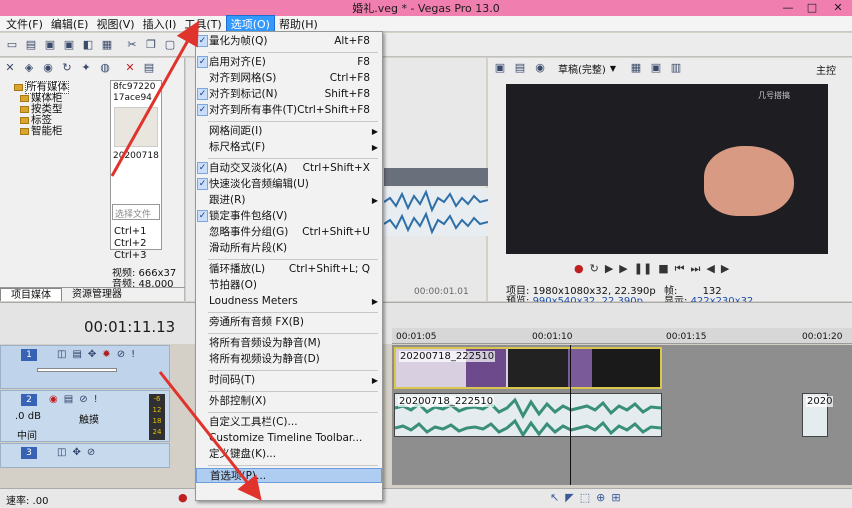 The image size is (852, 508). What do you see at coordinates (210, 436) in the screenshot?
I see `annotation-arrow-to-preferences` at bounding box center [210, 436].